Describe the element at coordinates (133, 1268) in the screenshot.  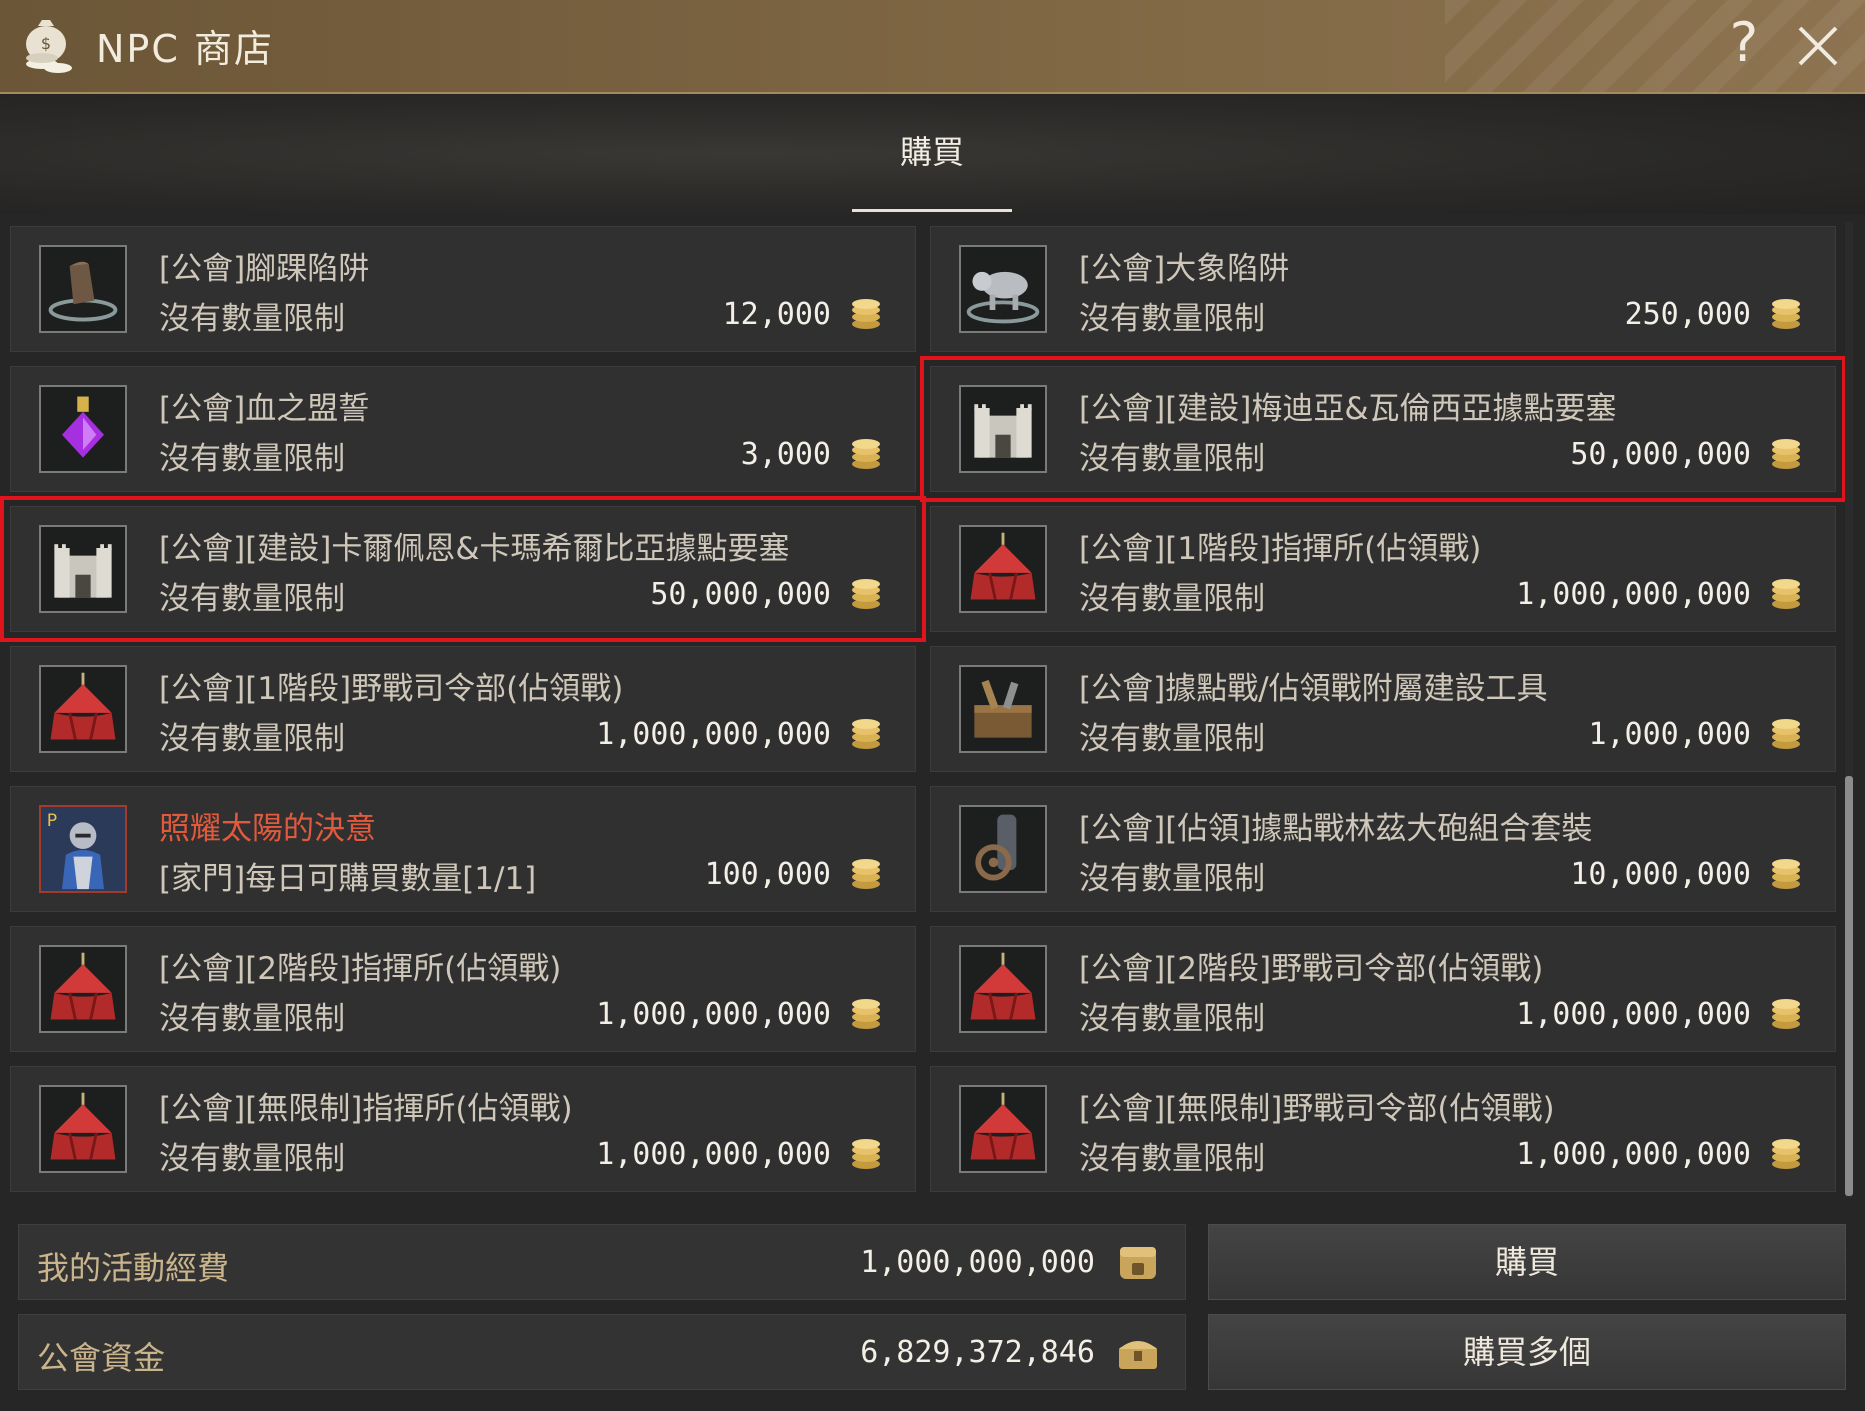
I see `activity-funds-label: 我的活動經費` at that location.